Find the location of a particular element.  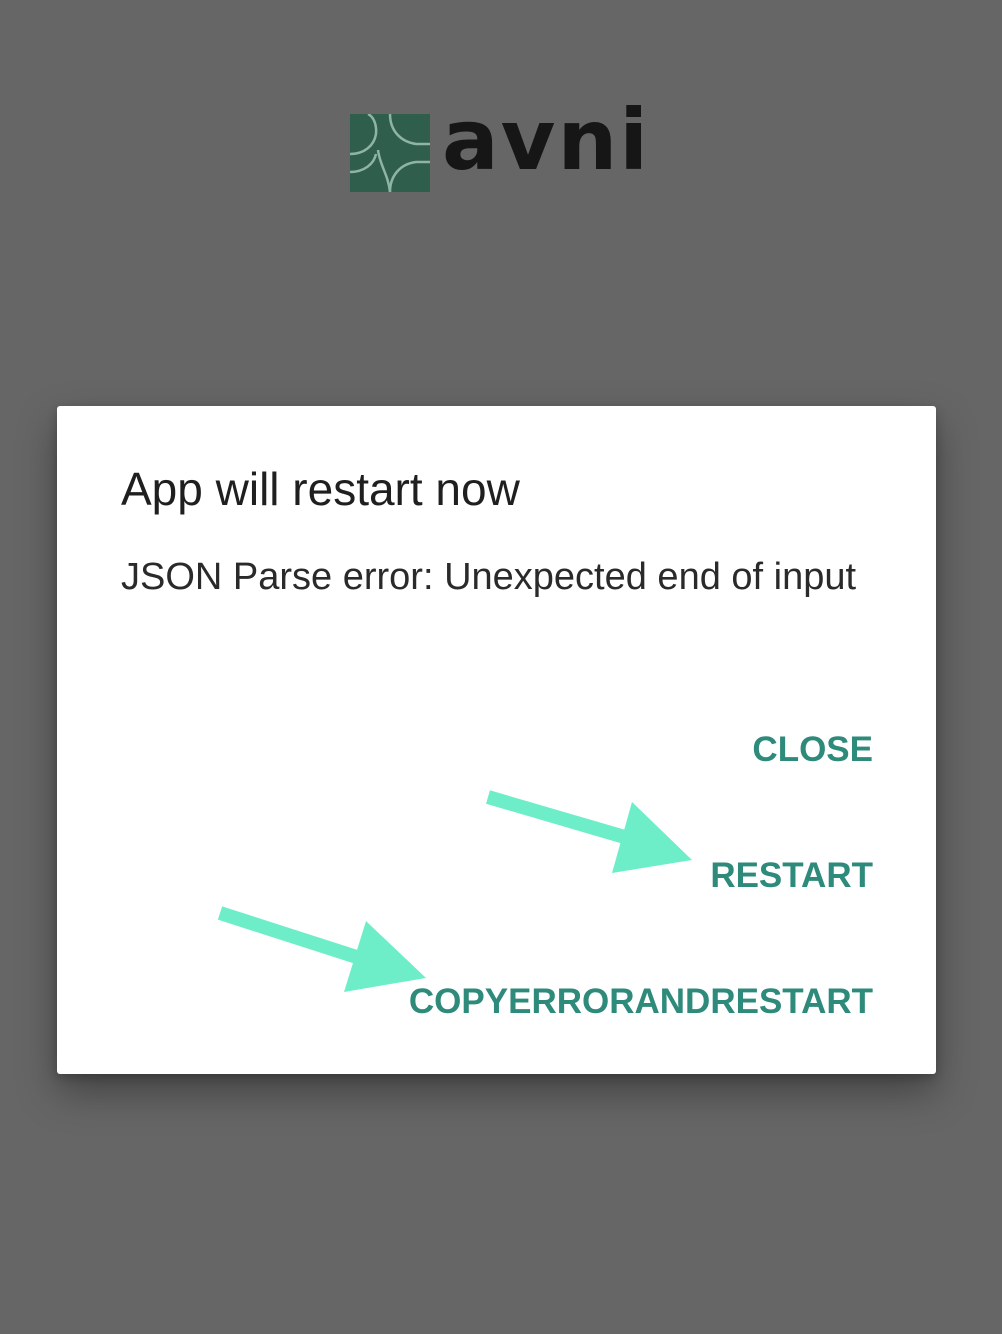

dialog-title: App will restart now is located at coordinates (320, 489).